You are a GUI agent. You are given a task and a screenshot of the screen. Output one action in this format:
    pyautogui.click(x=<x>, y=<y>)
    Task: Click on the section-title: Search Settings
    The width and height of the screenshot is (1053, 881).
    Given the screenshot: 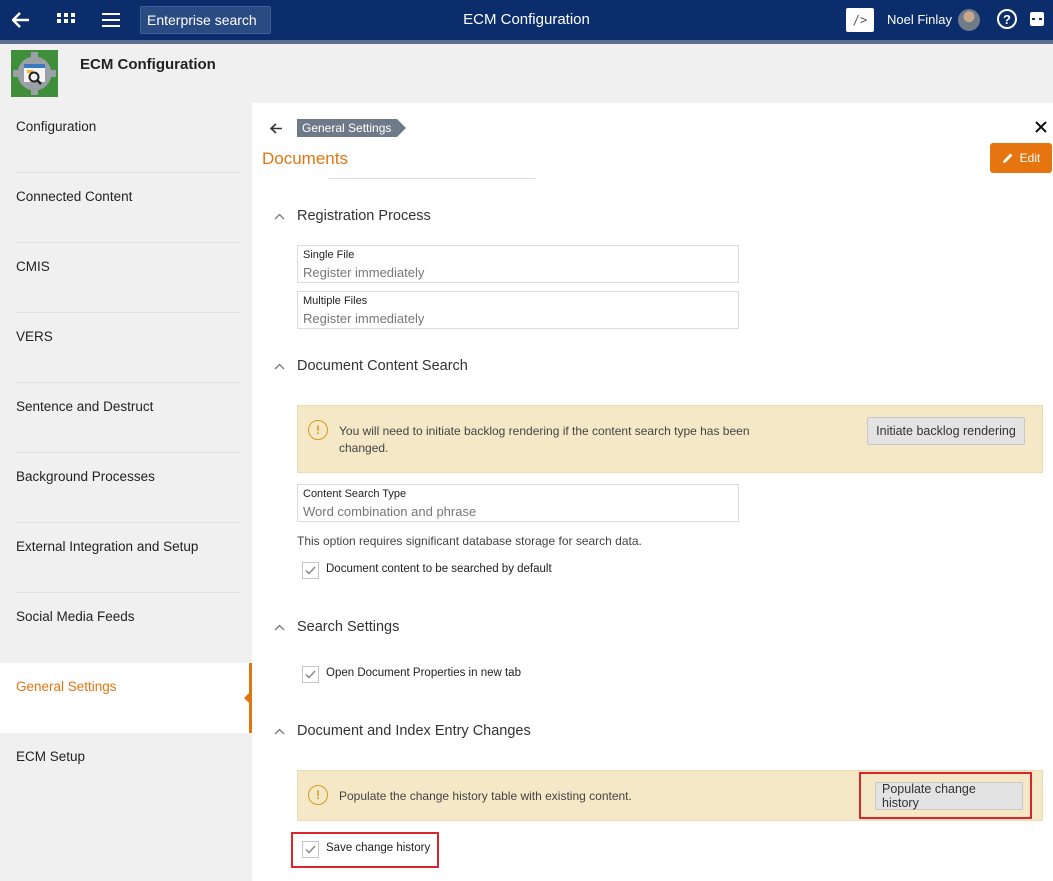 What is the action you would take?
    pyautogui.click(x=348, y=627)
    